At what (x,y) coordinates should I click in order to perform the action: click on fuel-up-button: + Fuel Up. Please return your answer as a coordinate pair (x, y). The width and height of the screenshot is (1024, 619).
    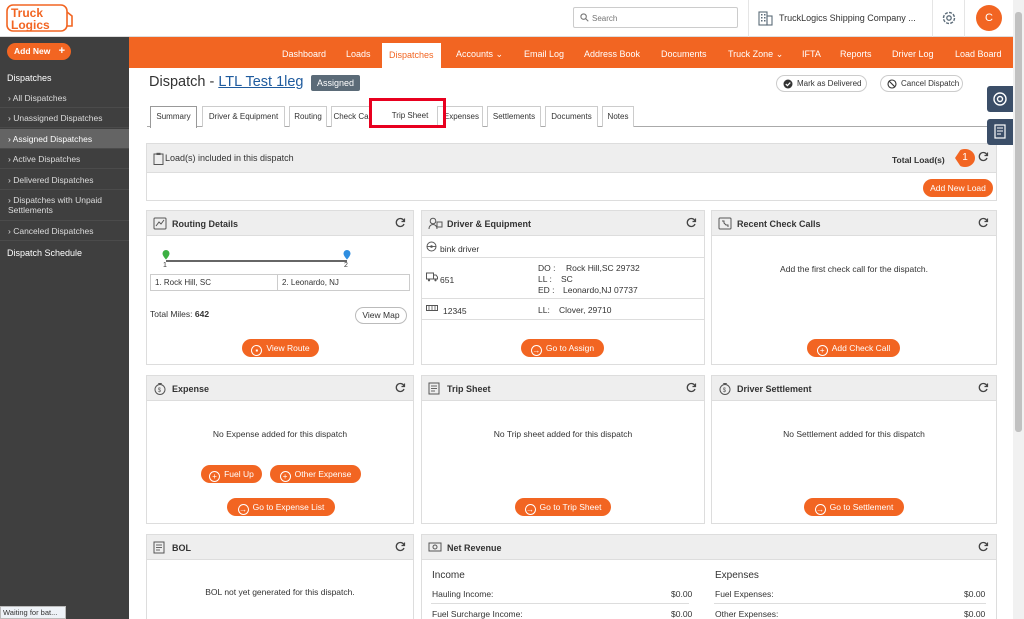
    Looking at the image, I should click on (231, 474).